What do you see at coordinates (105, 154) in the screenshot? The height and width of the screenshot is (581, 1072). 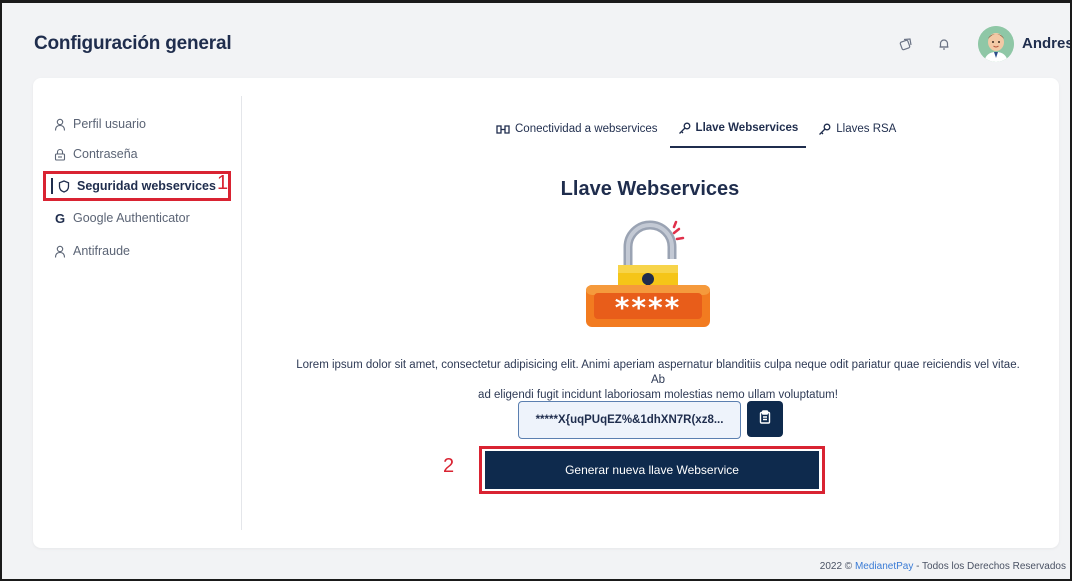 I see `sidebar-item-label: Contraseña` at bounding box center [105, 154].